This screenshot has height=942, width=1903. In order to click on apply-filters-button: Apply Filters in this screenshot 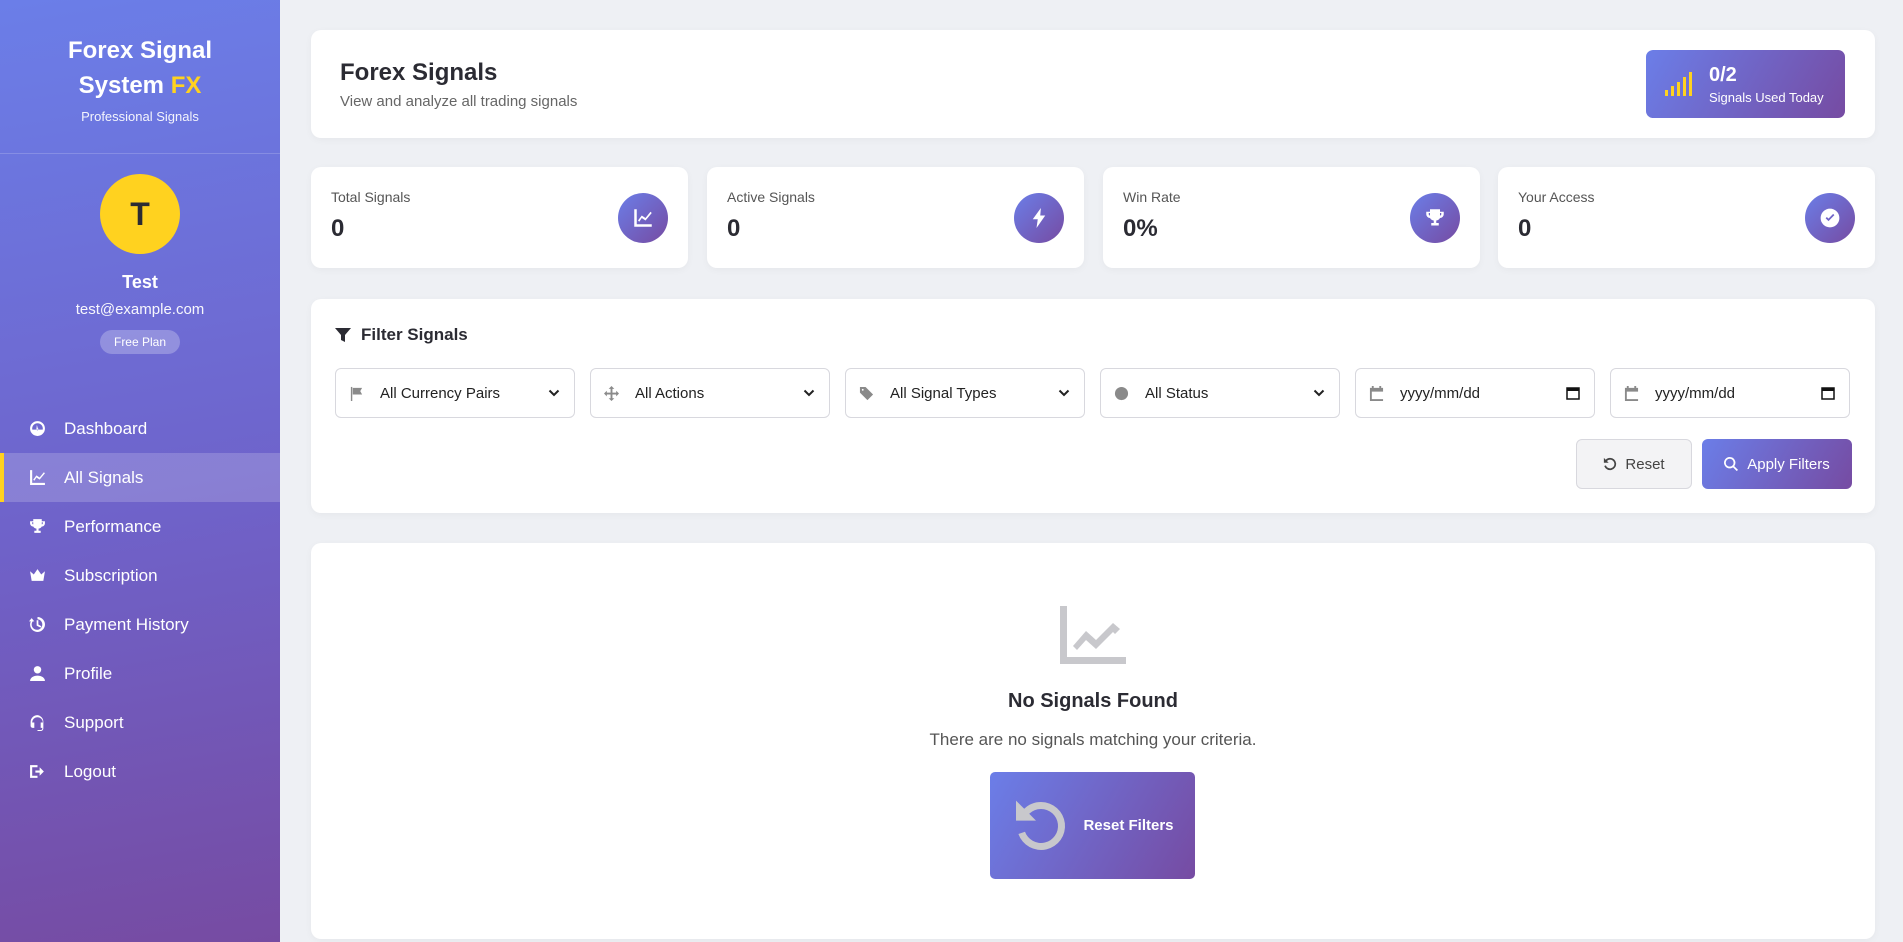, I will do `click(1777, 464)`.